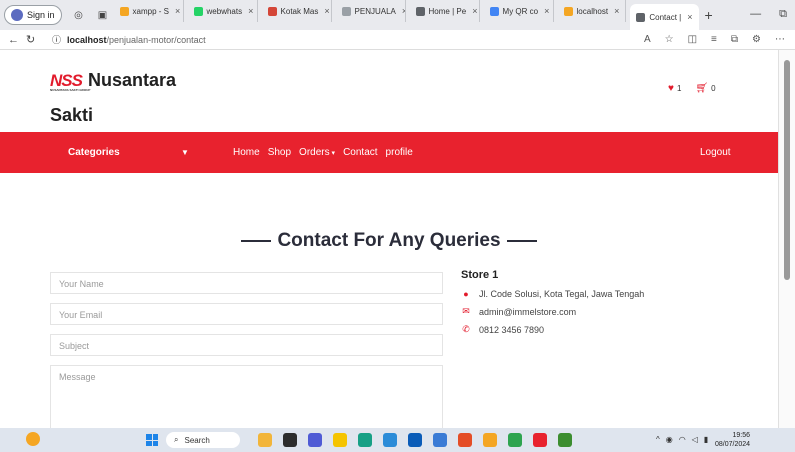  I want to click on email-text: admin@immelstore.com, so click(528, 311).